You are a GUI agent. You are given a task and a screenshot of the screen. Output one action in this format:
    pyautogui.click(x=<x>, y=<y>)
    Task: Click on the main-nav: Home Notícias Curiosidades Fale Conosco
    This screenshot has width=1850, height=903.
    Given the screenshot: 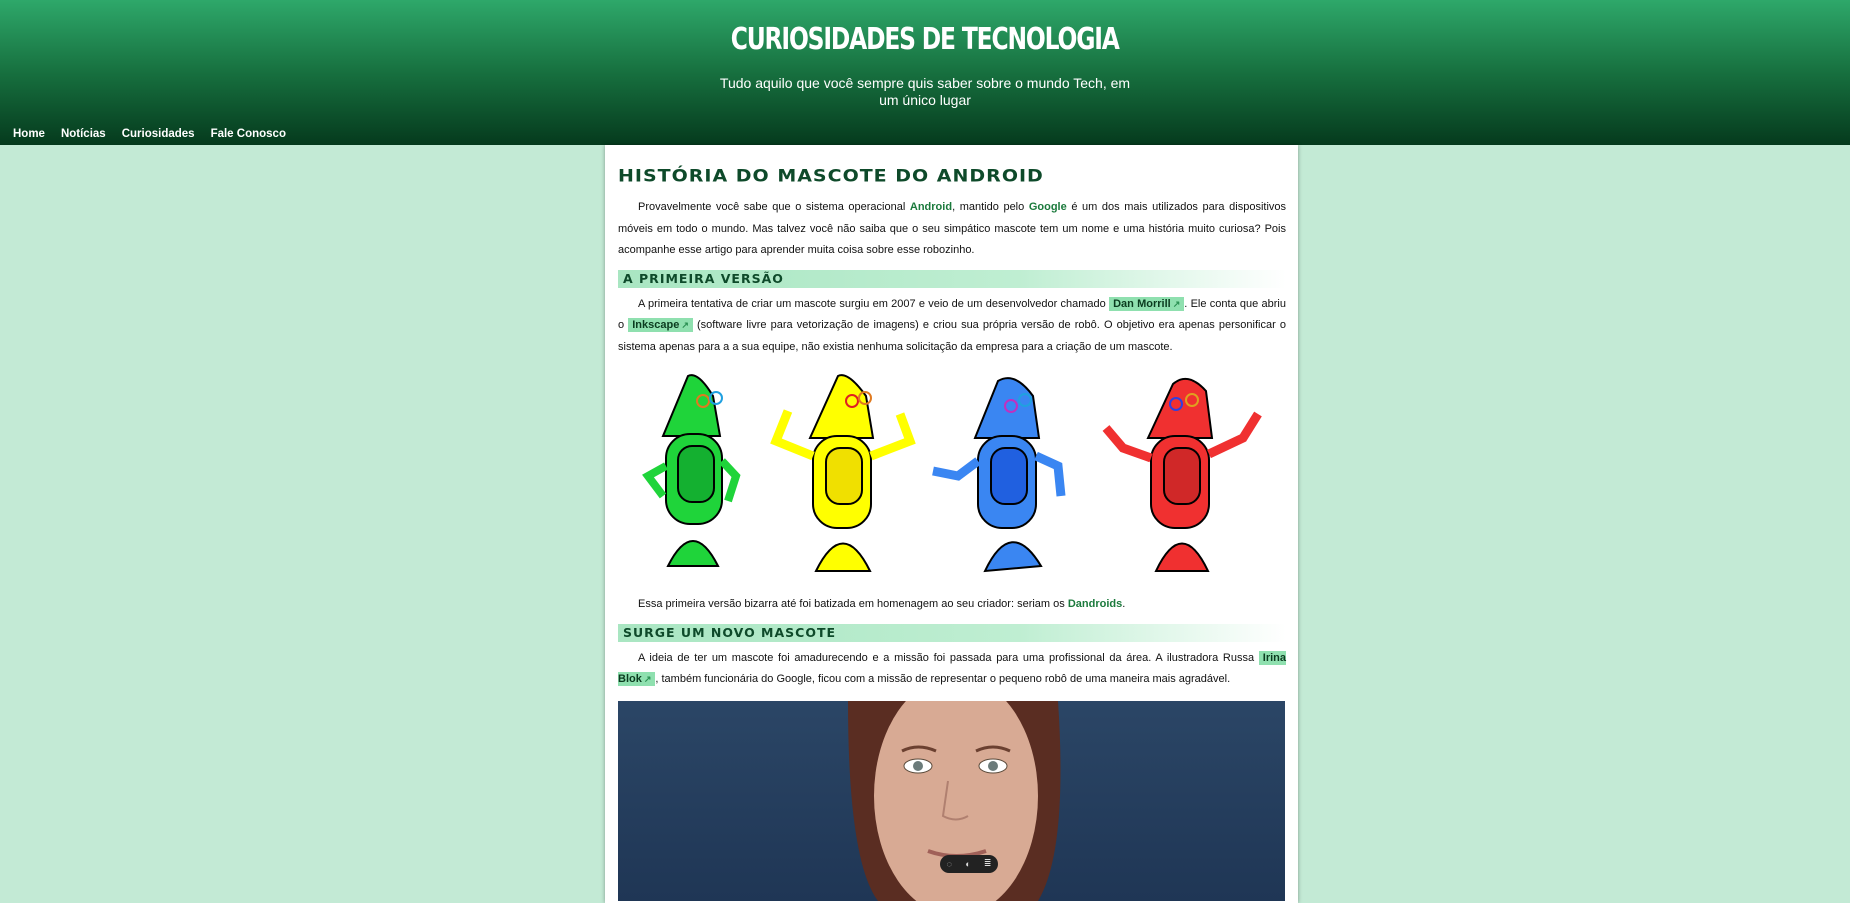 What is the action you would take?
    pyautogui.click(x=157, y=134)
    